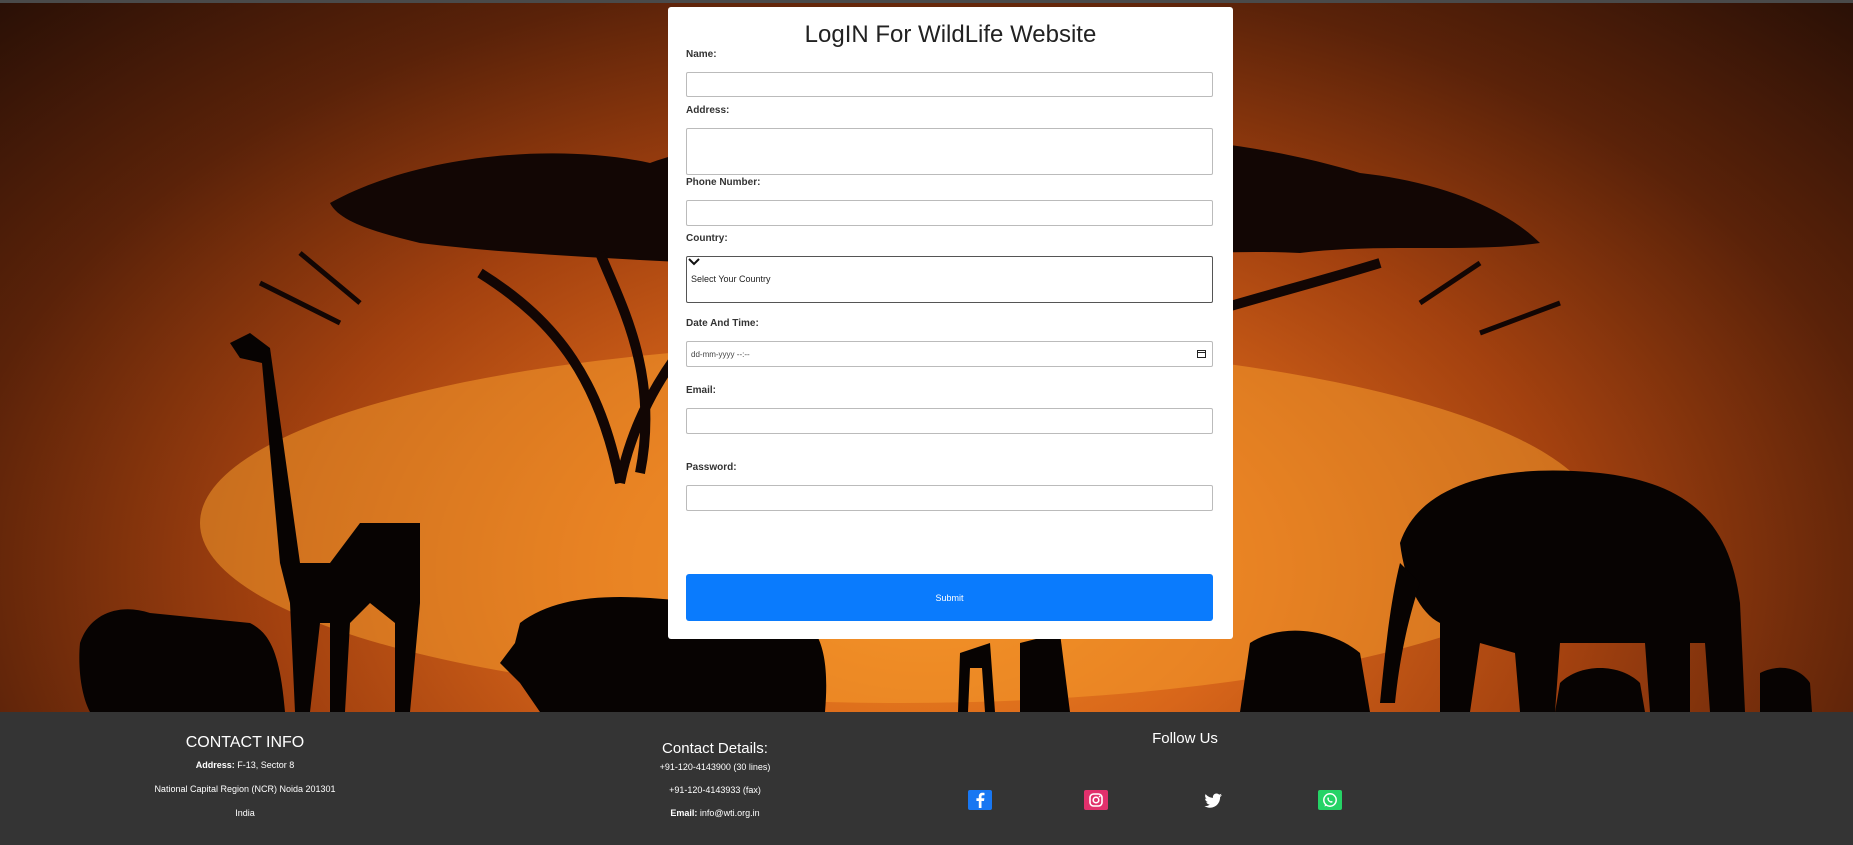  Describe the element at coordinates (1213, 800) in the screenshot. I see `twitter-icon` at that location.